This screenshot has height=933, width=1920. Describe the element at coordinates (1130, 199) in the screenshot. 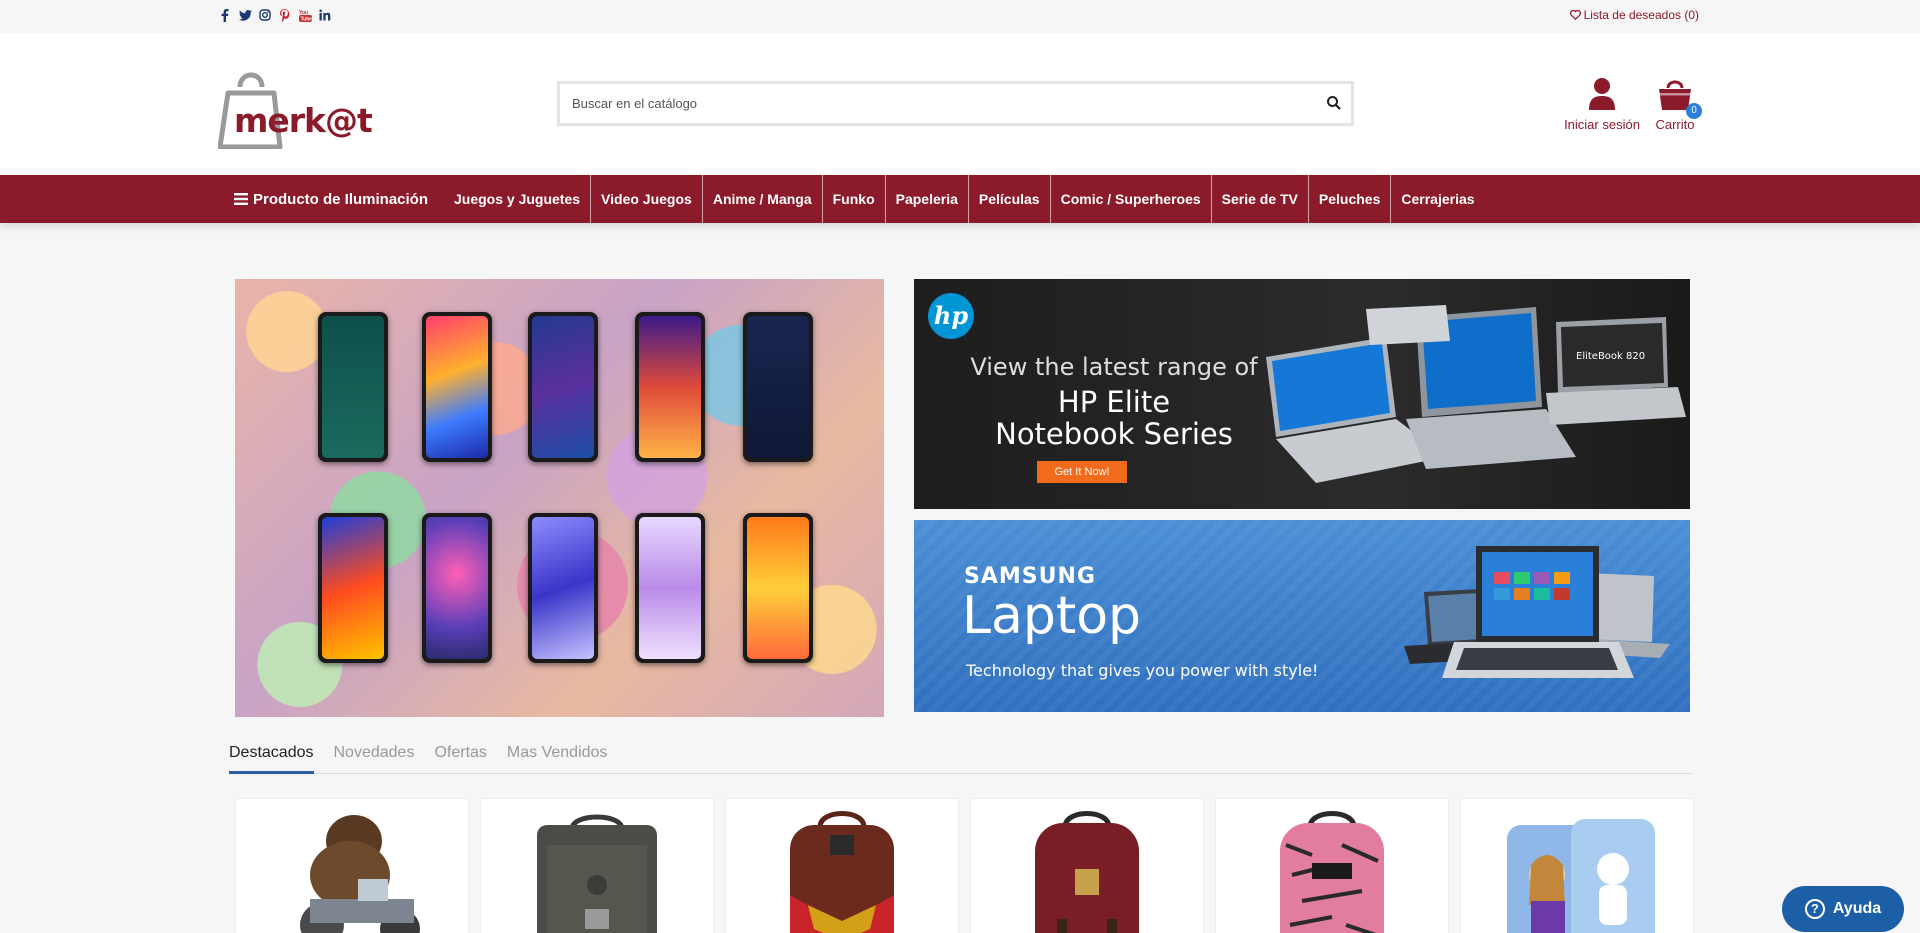

I see `nav-item-comic-superheroes: Comic / Superheroes` at that location.